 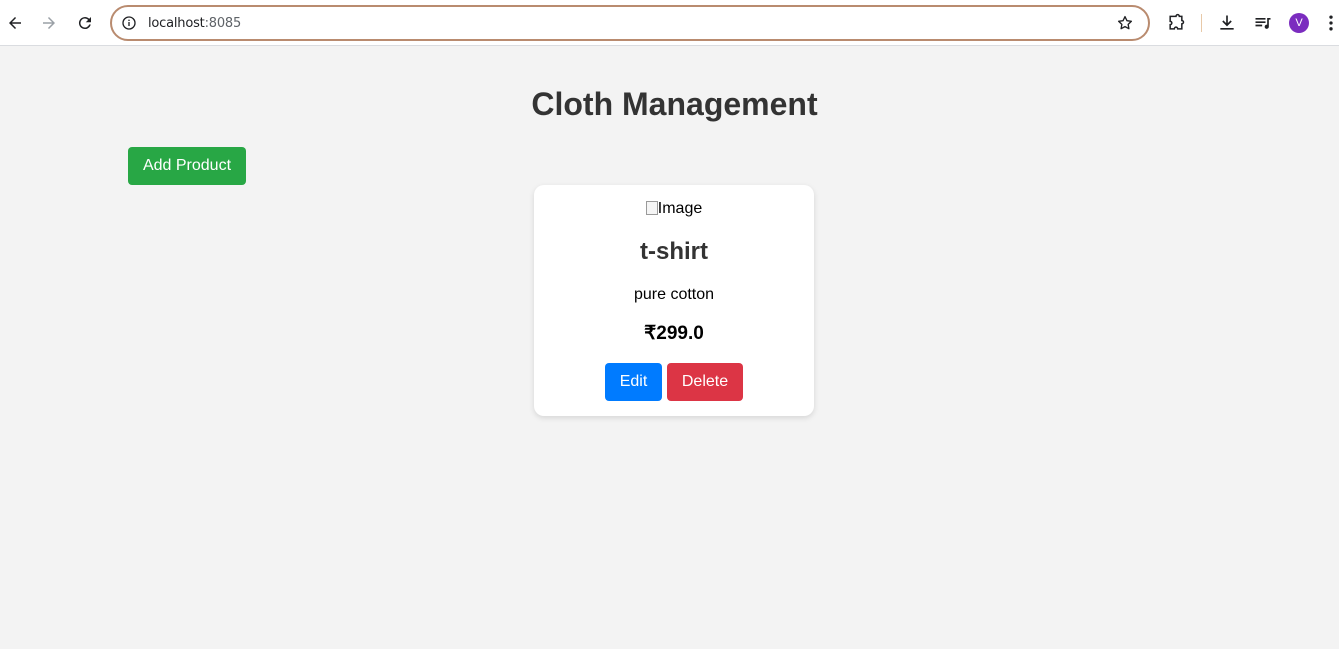 I want to click on url-text: localhost:8085, so click(x=194, y=23).